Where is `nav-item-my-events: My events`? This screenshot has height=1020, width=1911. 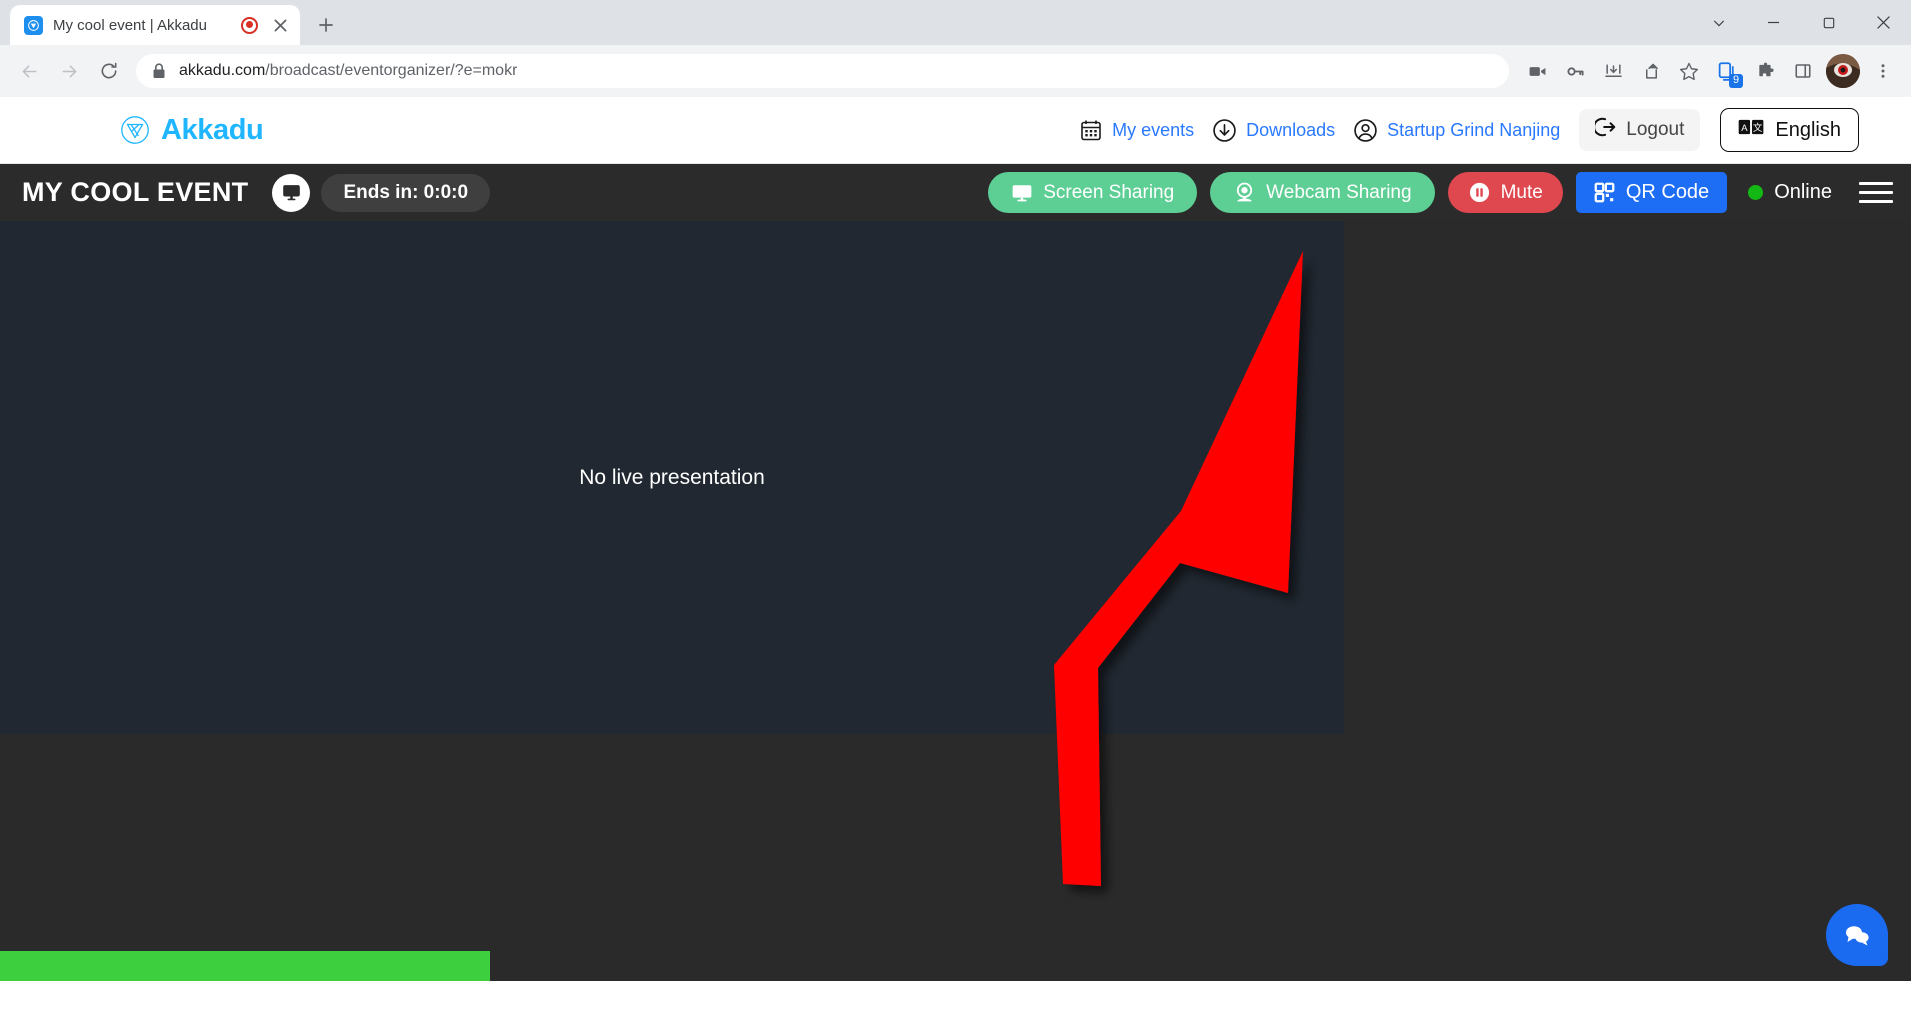 nav-item-my-events: My events is located at coordinates (1136, 130).